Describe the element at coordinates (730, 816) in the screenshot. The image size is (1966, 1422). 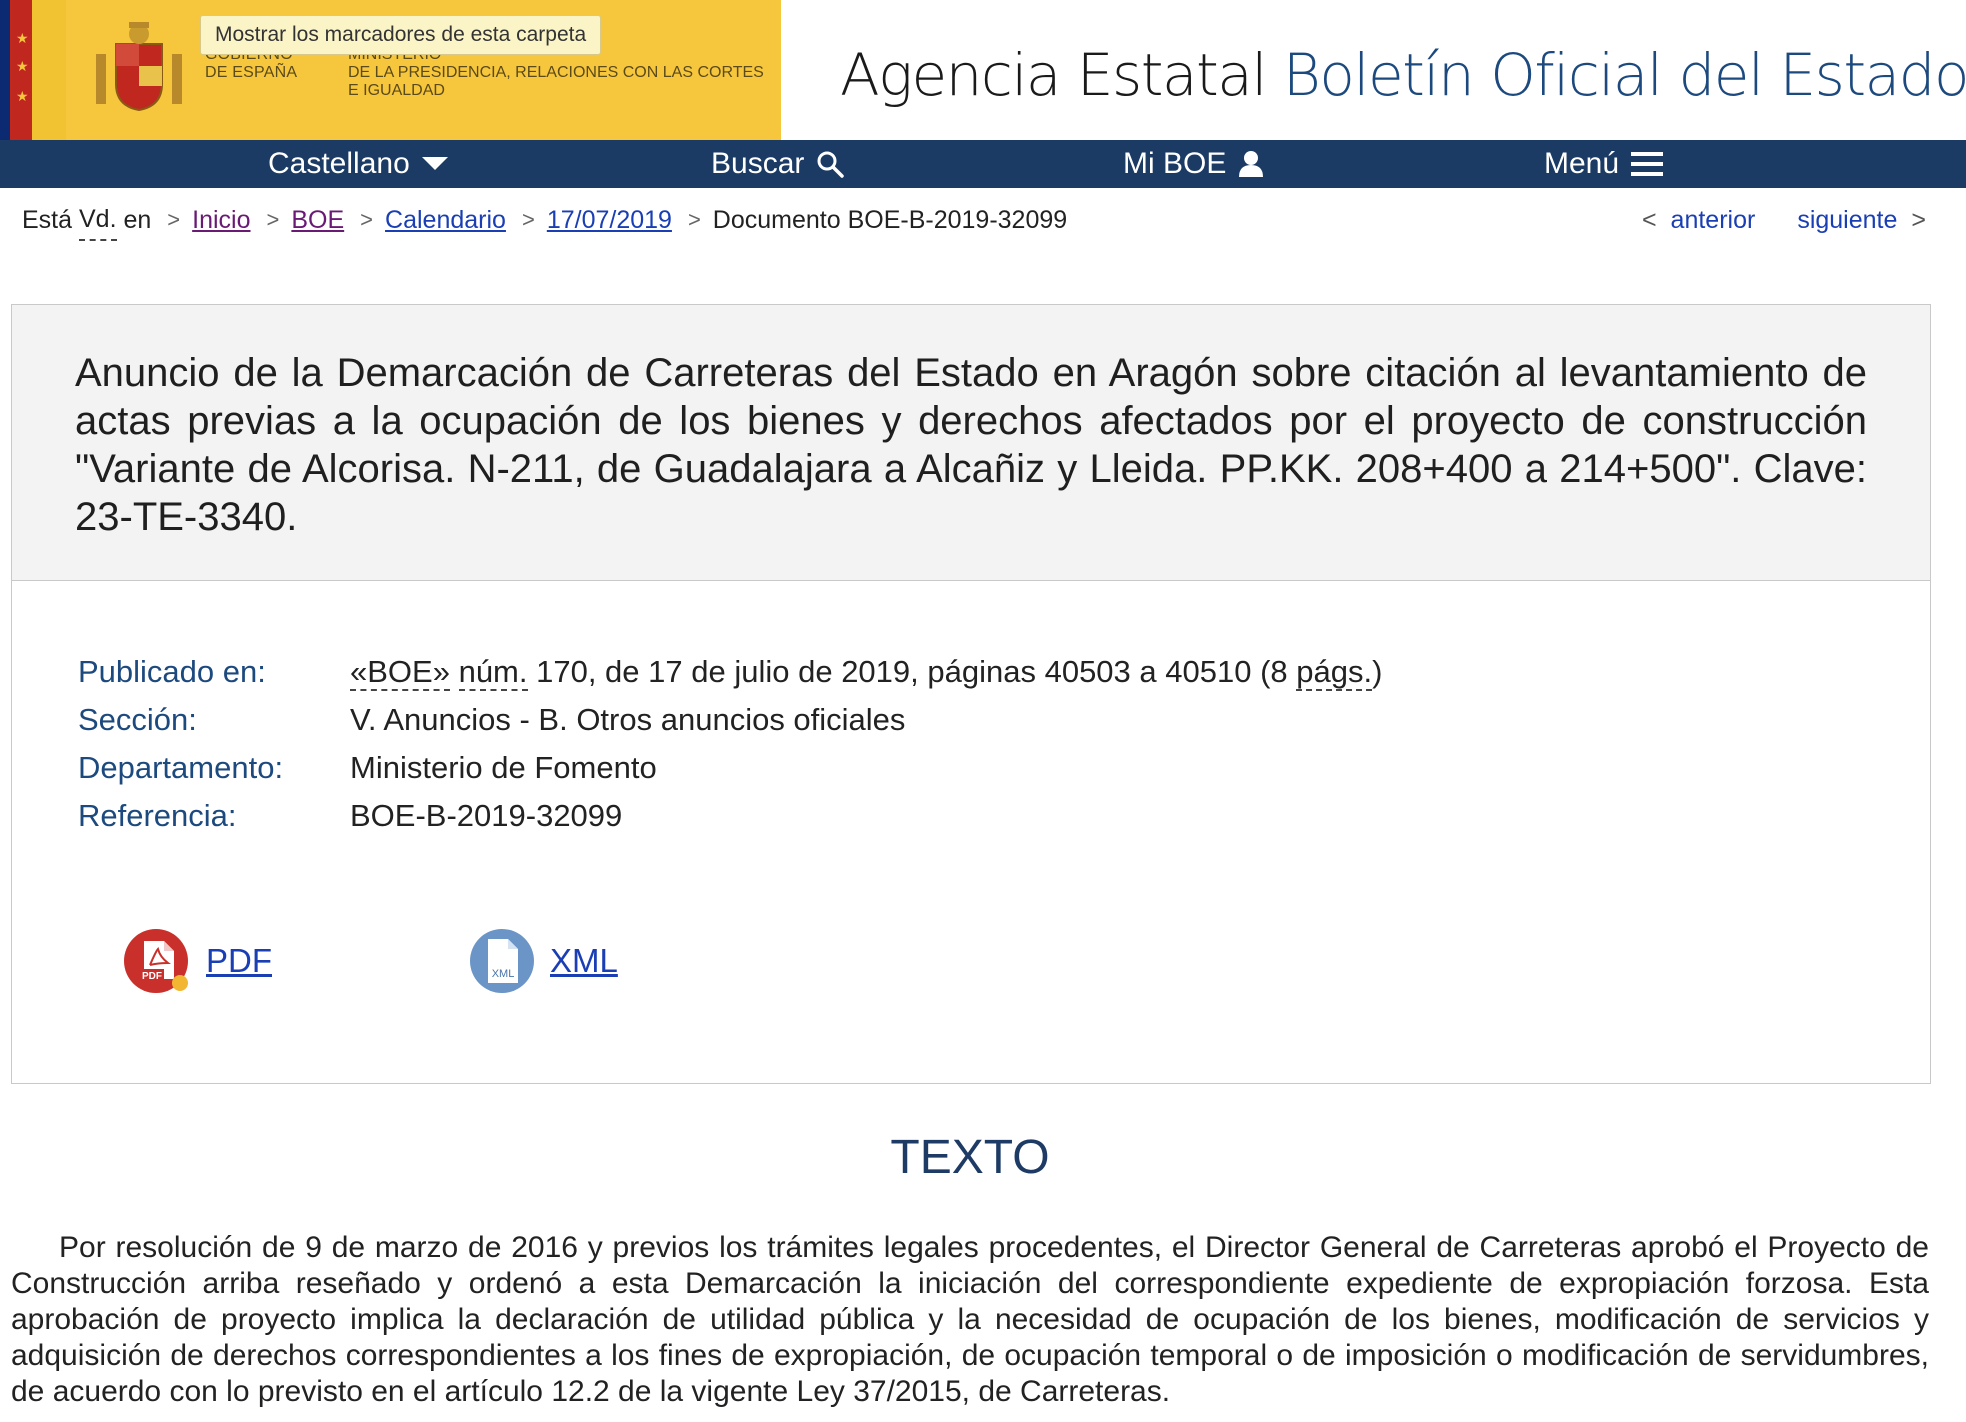
I see `meta-row-reference: Referencia: BOE-B-2019-32099` at that location.